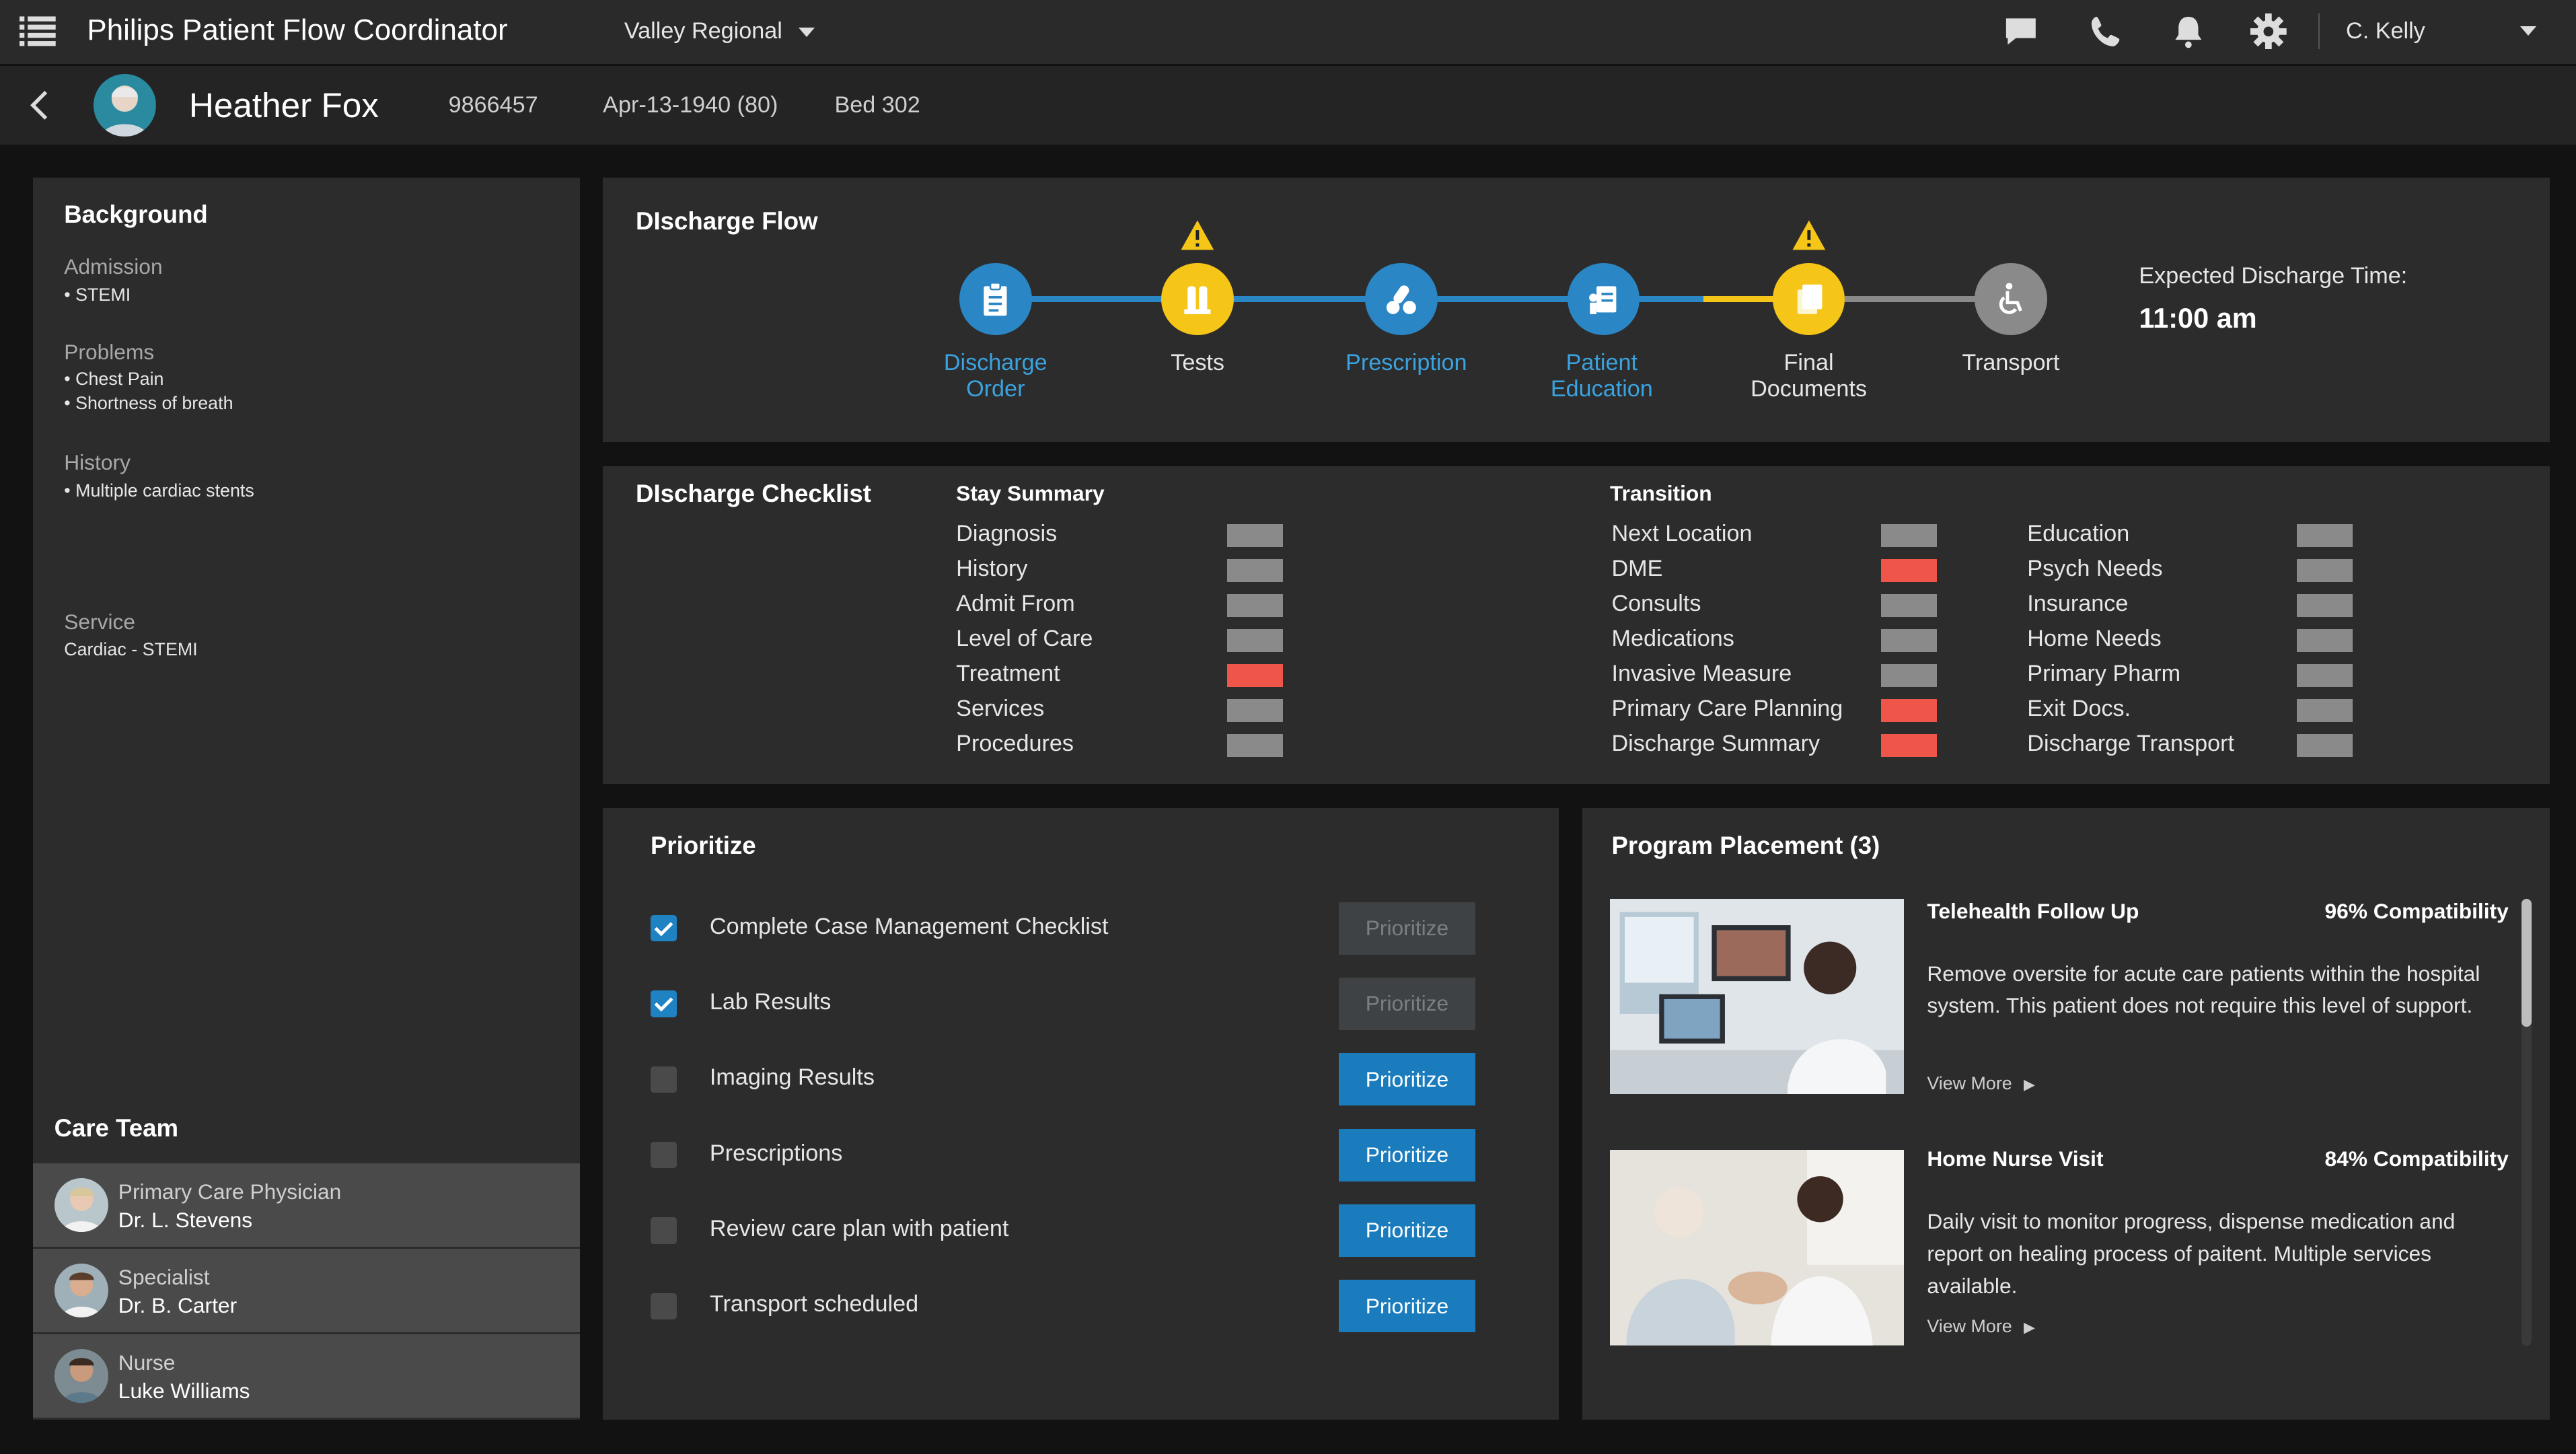 Image resolution: width=2576 pixels, height=1454 pixels. What do you see at coordinates (186, 1219) in the screenshot?
I see `member-name: Dr. L. Stevens` at bounding box center [186, 1219].